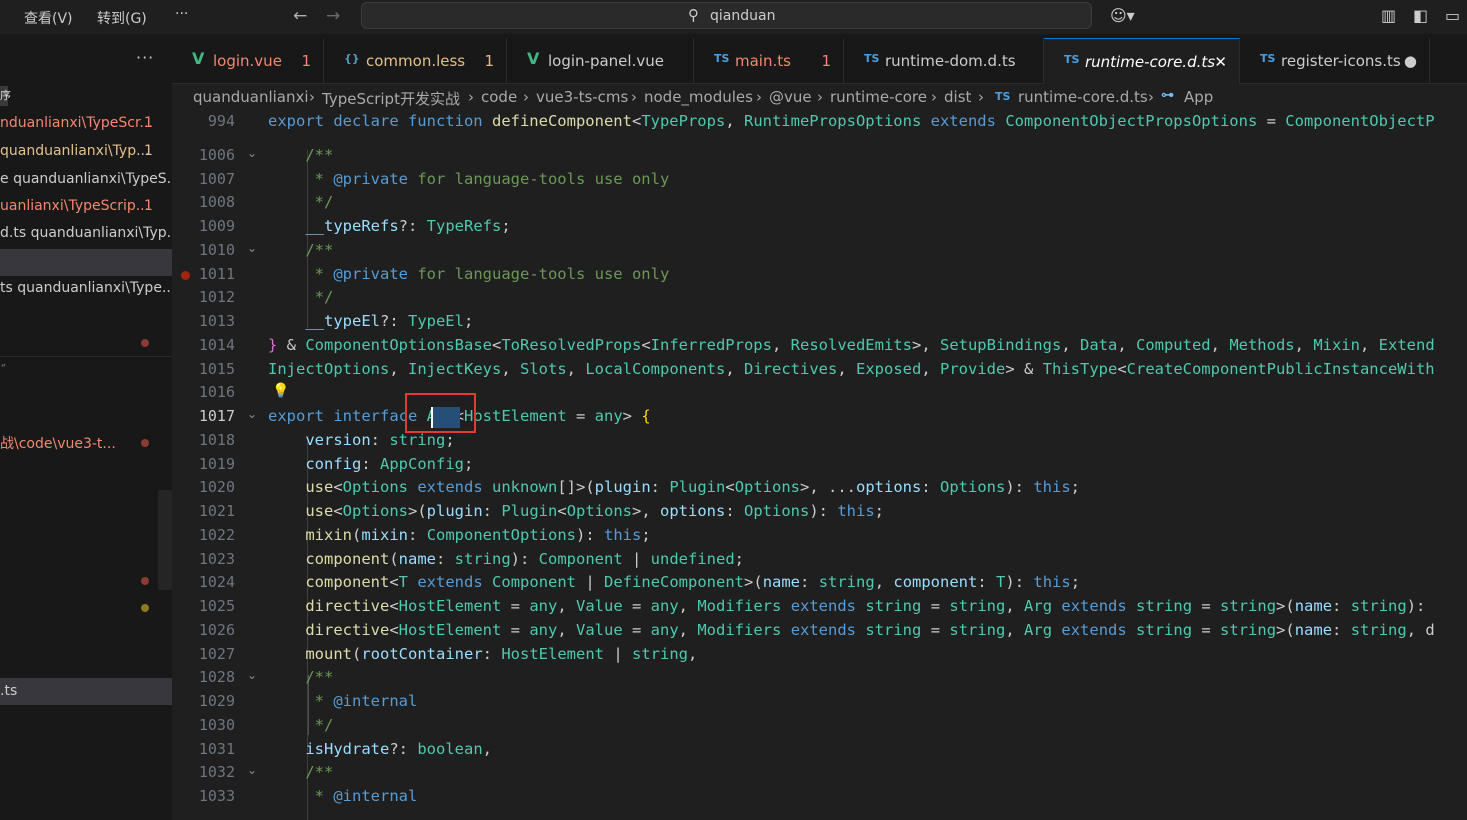 The width and height of the screenshot is (1467, 820). I want to click on problem-count-badge: 1, so click(306, 61).